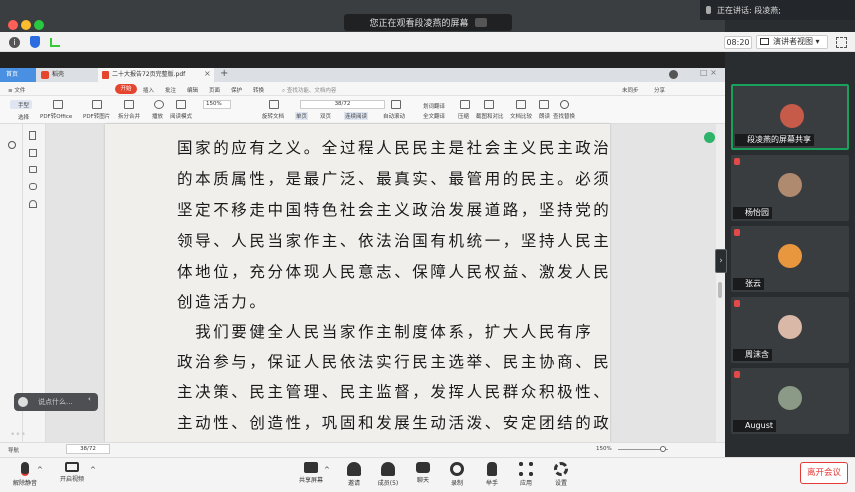 The height and width of the screenshot is (492, 855). I want to click on close-tab-icon: ×, so click(207, 73).